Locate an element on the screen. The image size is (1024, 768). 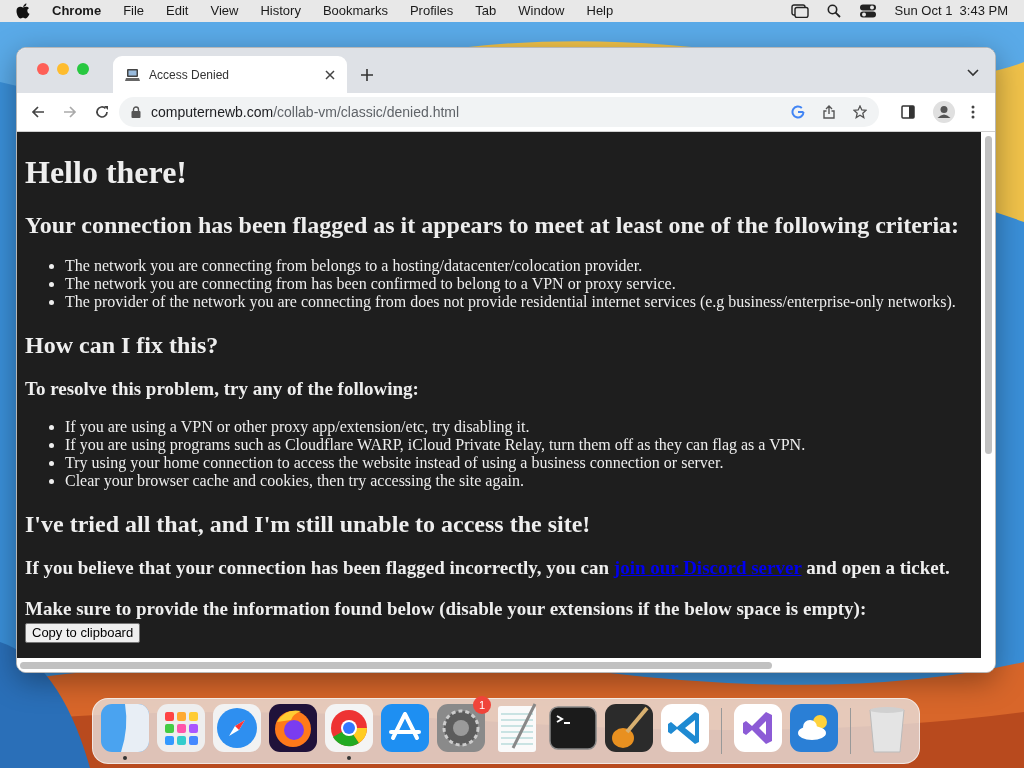
app-menu: Chrome is located at coordinates (77, 11).